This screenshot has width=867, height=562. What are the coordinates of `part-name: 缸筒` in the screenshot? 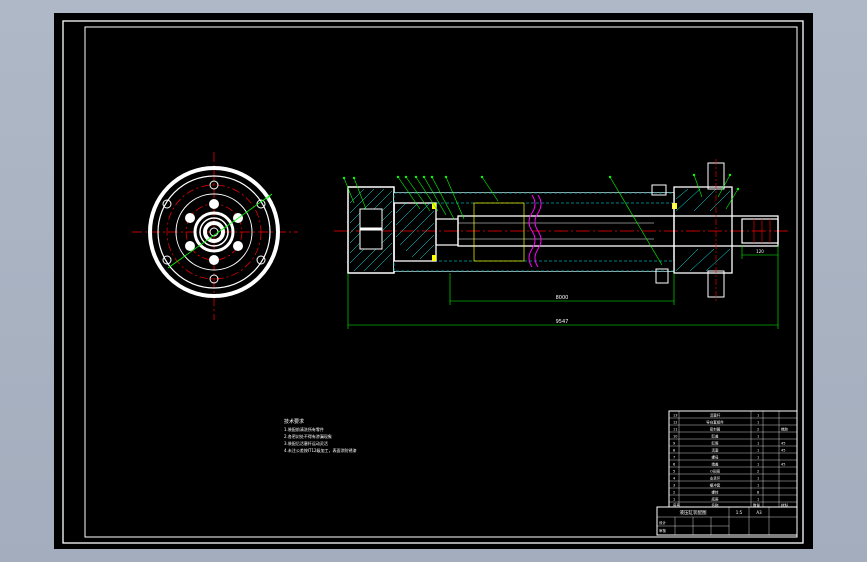 It's located at (716, 443).